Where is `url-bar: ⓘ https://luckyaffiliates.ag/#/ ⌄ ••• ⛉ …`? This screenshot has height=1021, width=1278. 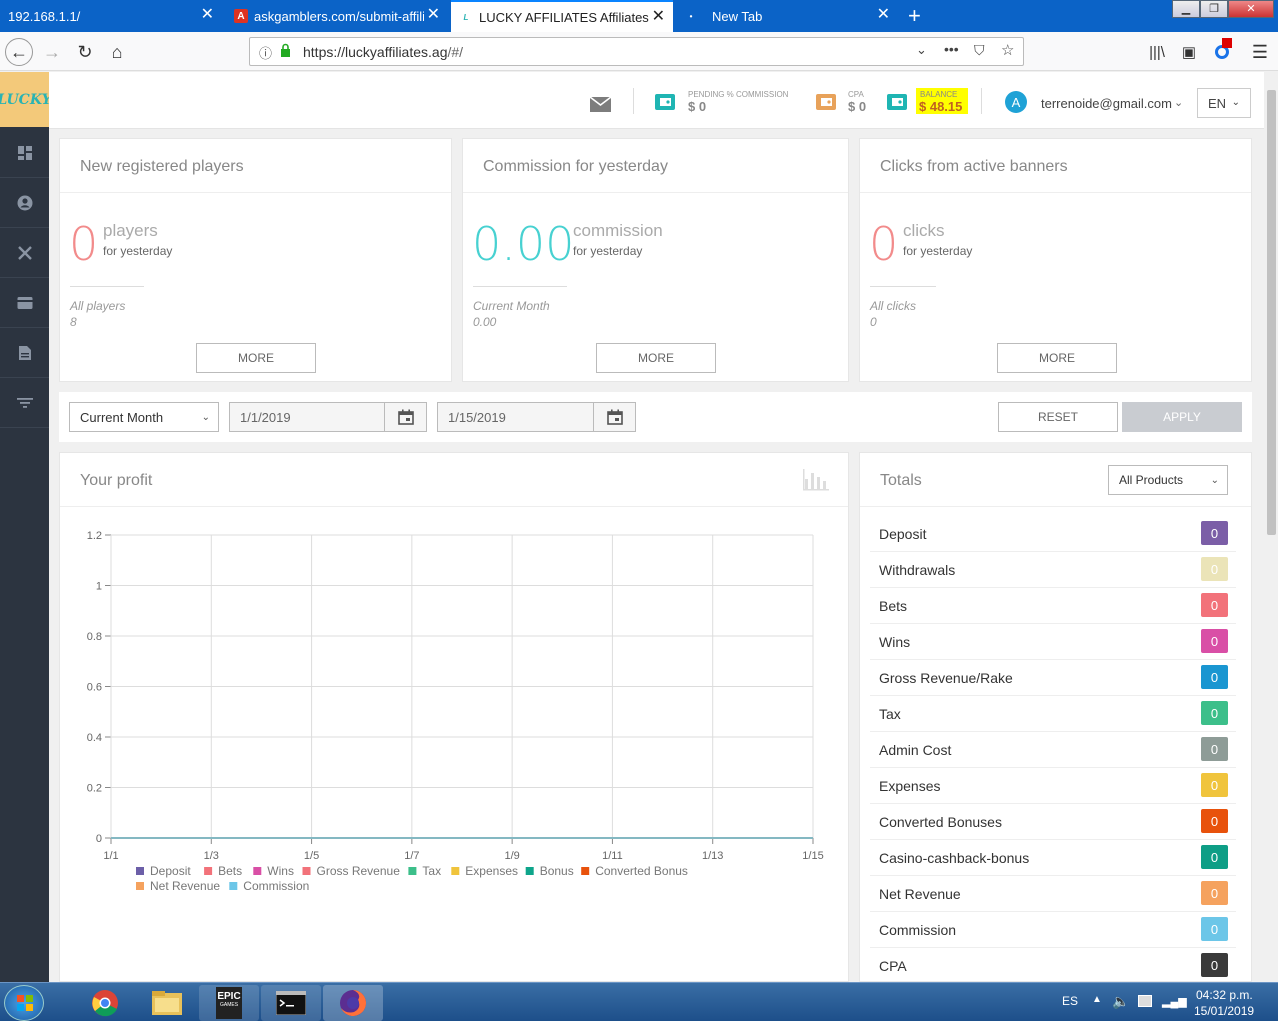
url-bar: ⓘ https://luckyaffiliates.ag/#/ ⌄ ••• ⛉ … is located at coordinates (636, 51).